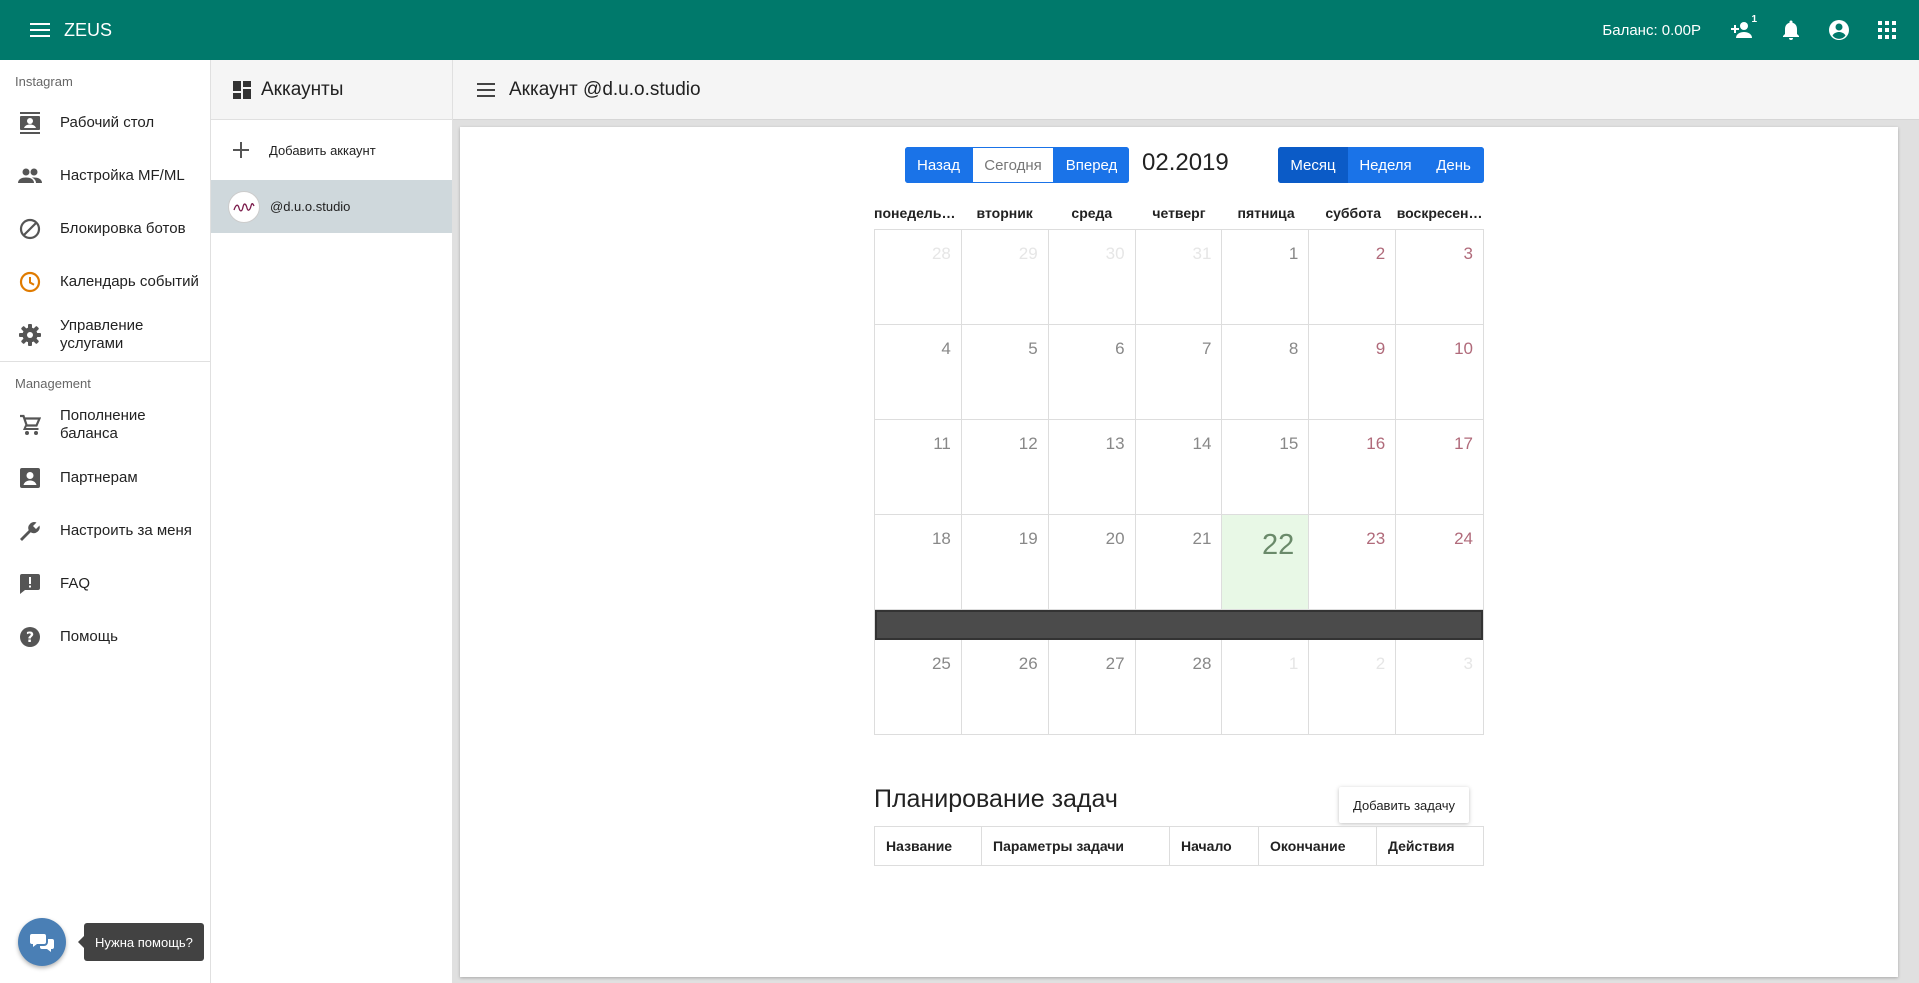  I want to click on apps-button, so click(1887, 30).